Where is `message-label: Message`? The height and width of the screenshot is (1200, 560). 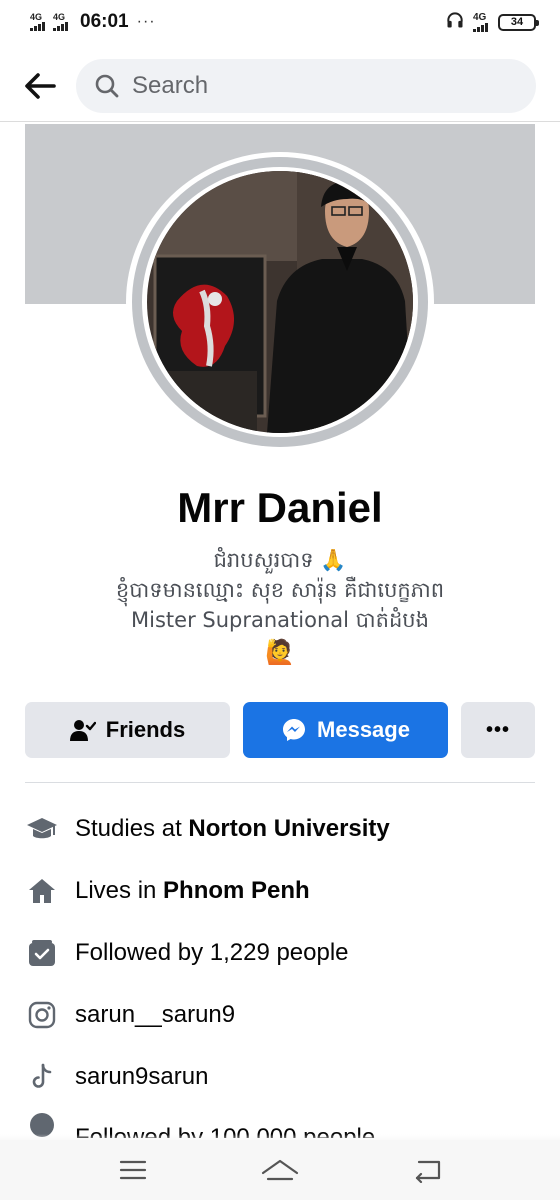
message-label: Message is located at coordinates (363, 729).